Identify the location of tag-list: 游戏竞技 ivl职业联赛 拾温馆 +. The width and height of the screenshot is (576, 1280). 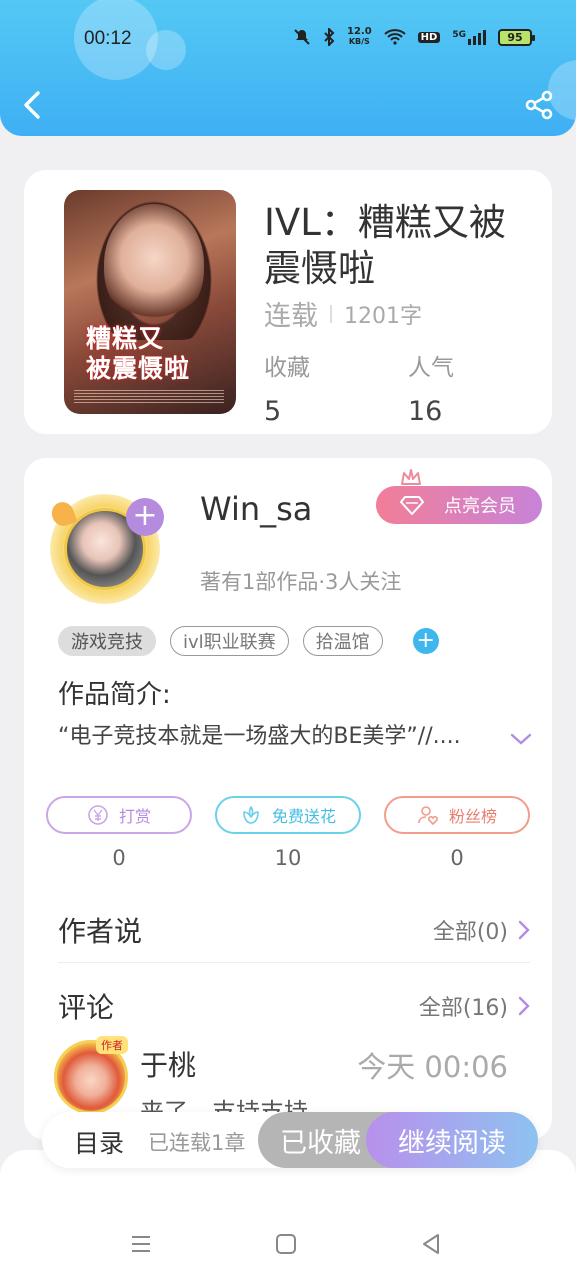
(248, 641).